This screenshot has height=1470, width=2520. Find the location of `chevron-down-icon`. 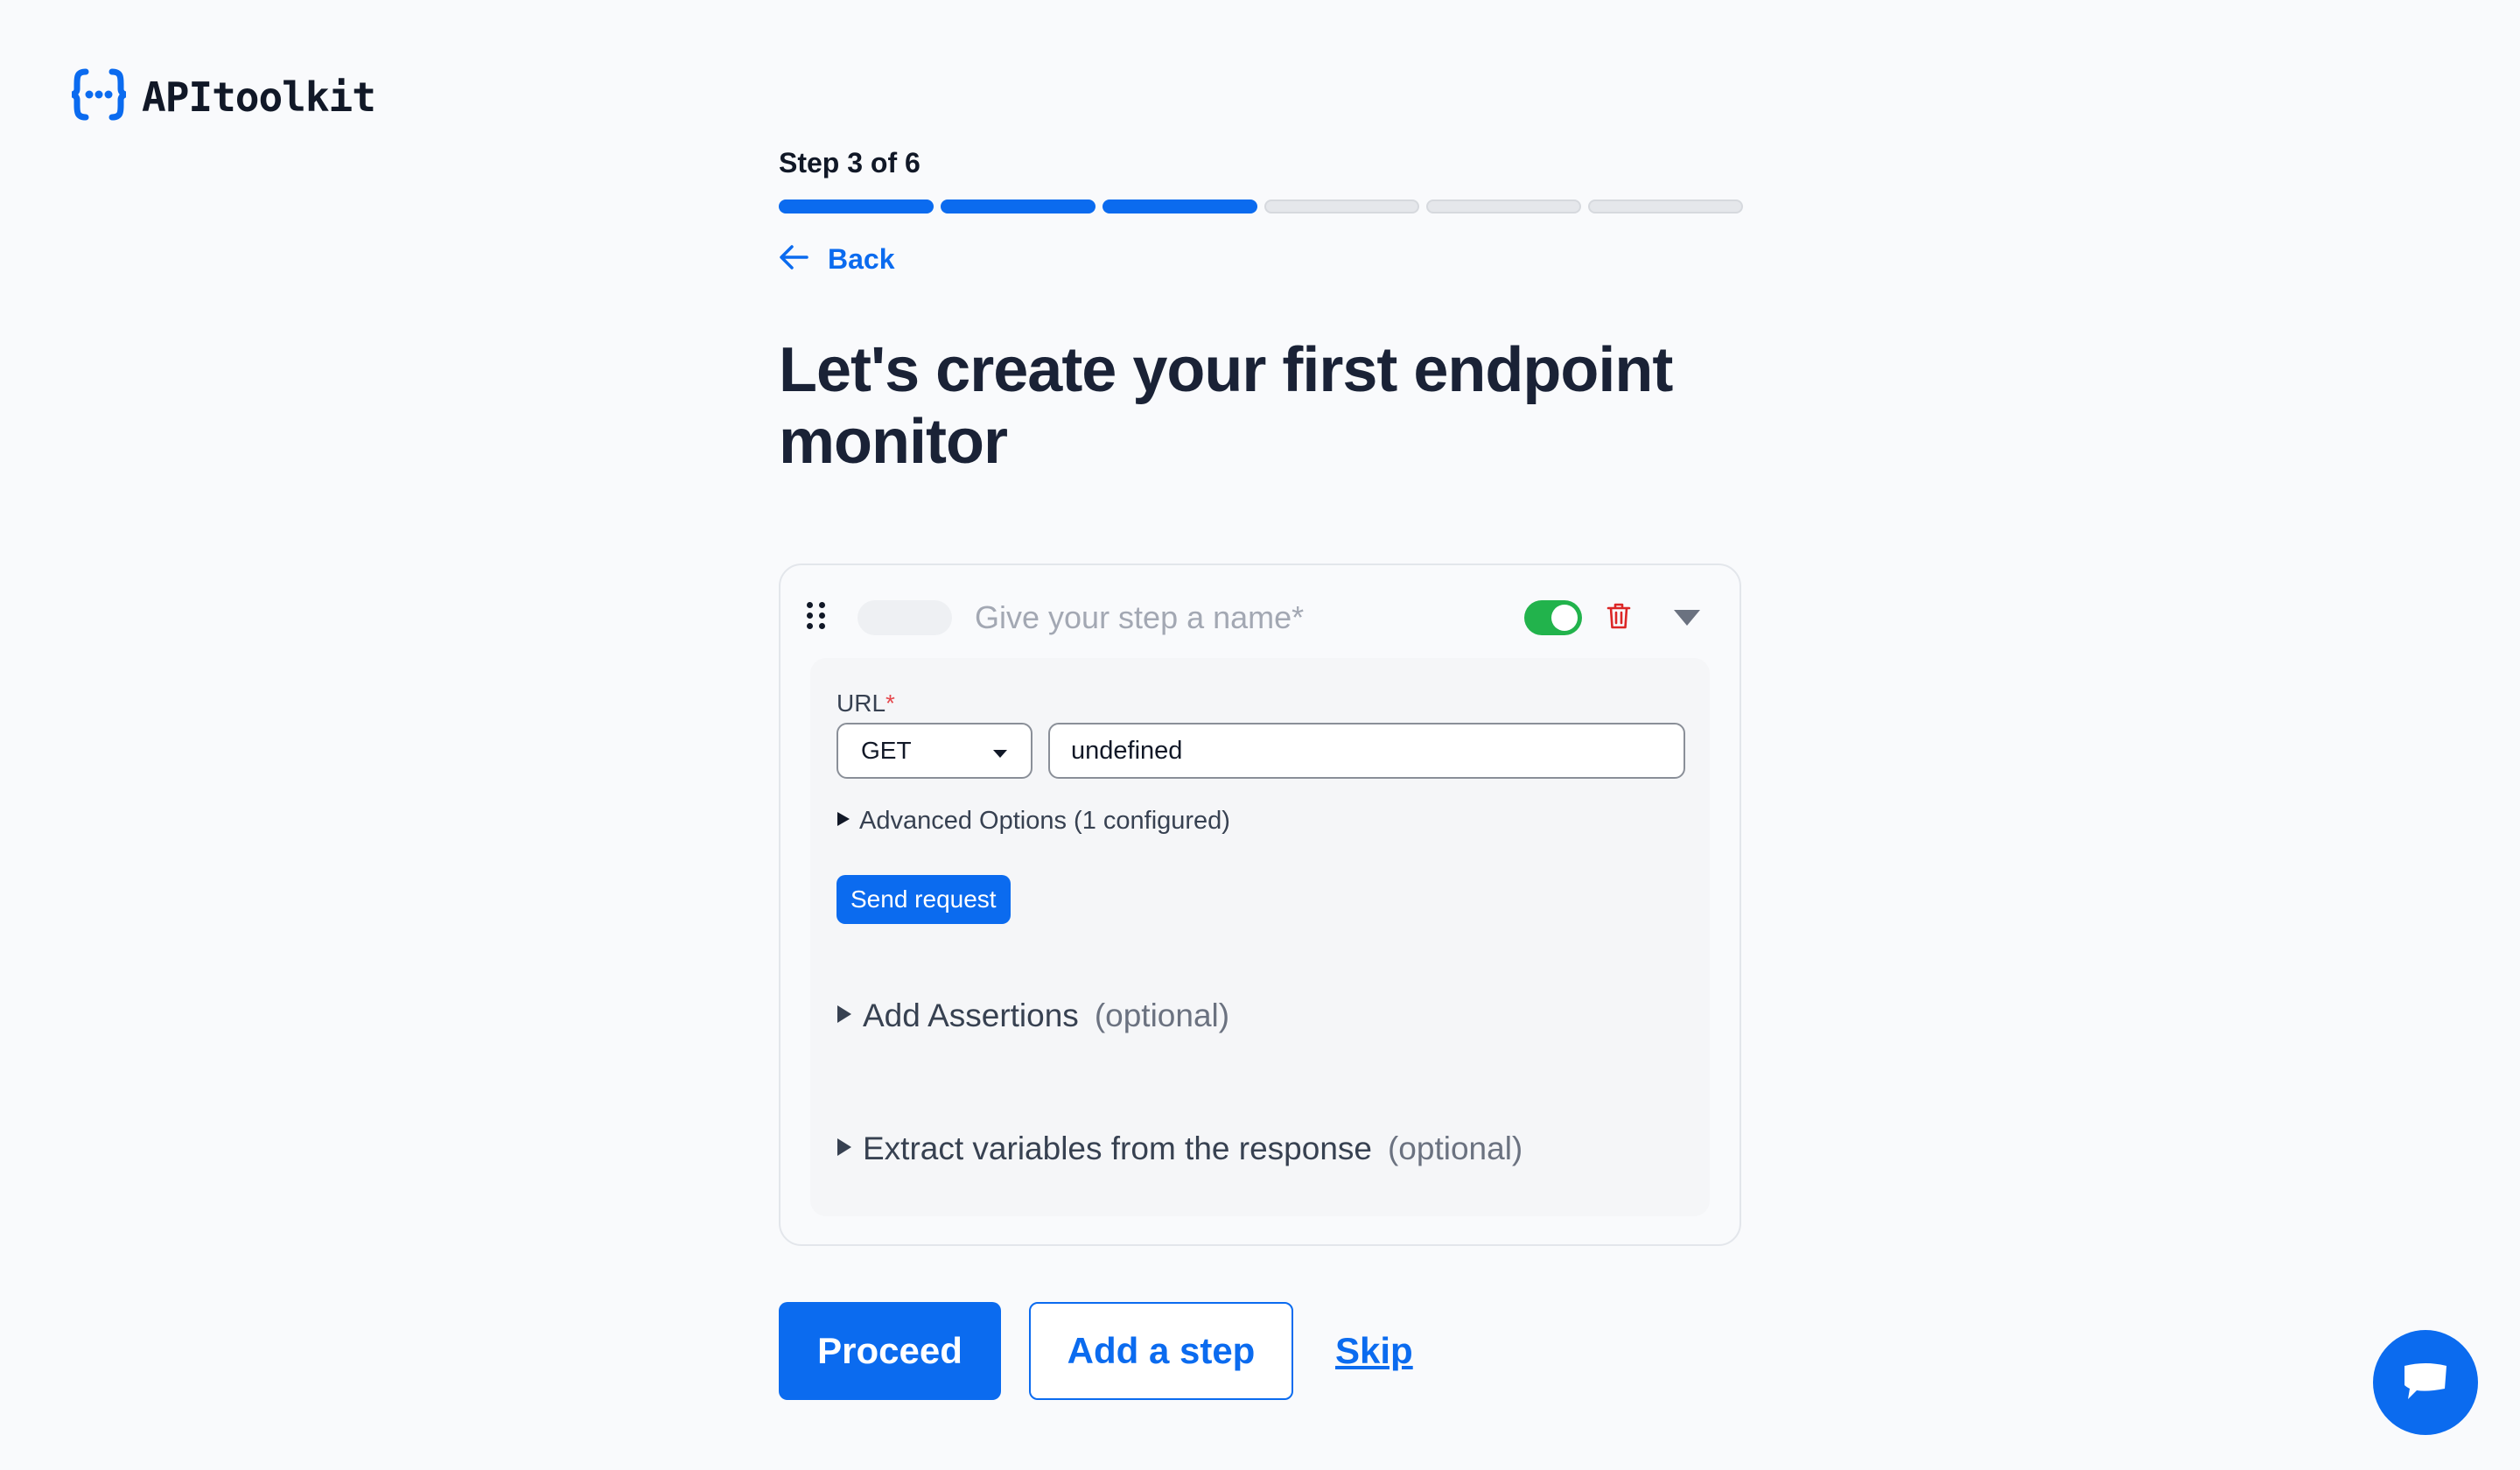

chevron-down-icon is located at coordinates (1687, 620).